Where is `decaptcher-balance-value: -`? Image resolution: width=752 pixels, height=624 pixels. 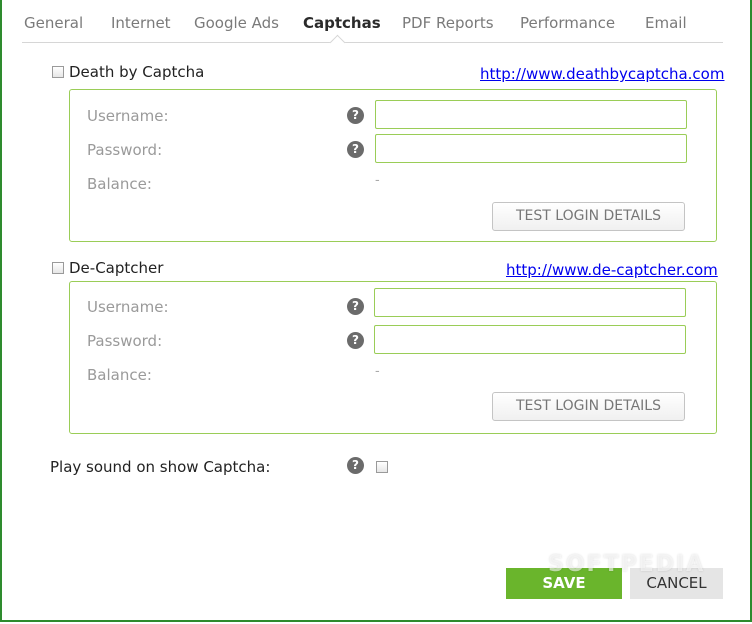
decaptcher-balance-value: - is located at coordinates (377, 371).